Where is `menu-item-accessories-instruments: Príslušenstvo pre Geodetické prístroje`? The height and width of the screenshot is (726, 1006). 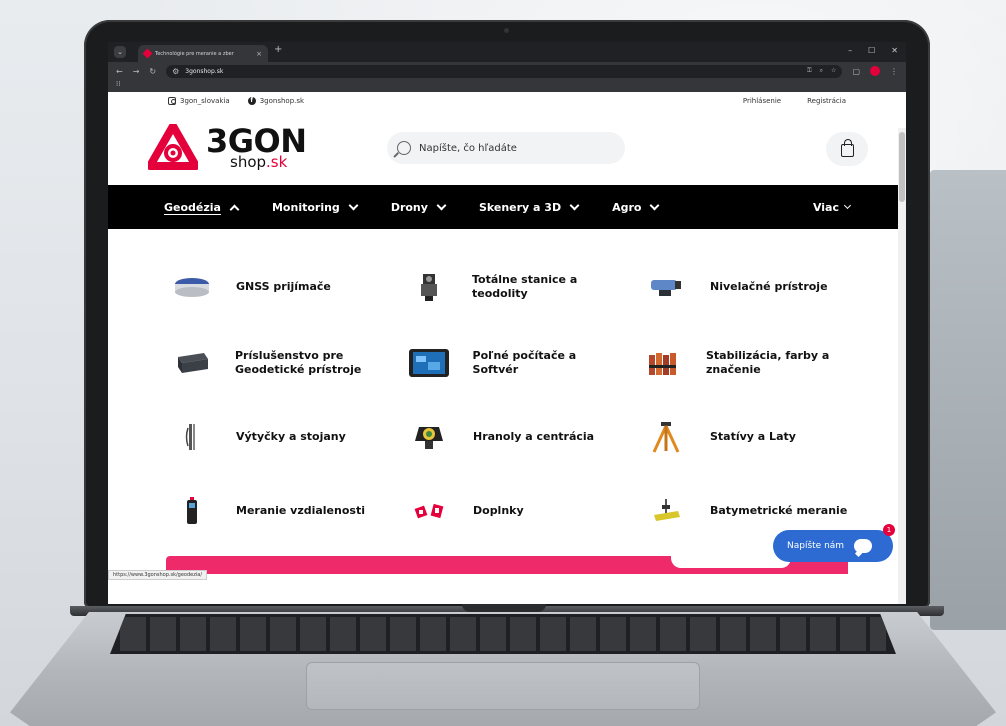 menu-item-accessories-instruments: Príslušenstvo pre Geodetické prístroje is located at coordinates (268, 363).